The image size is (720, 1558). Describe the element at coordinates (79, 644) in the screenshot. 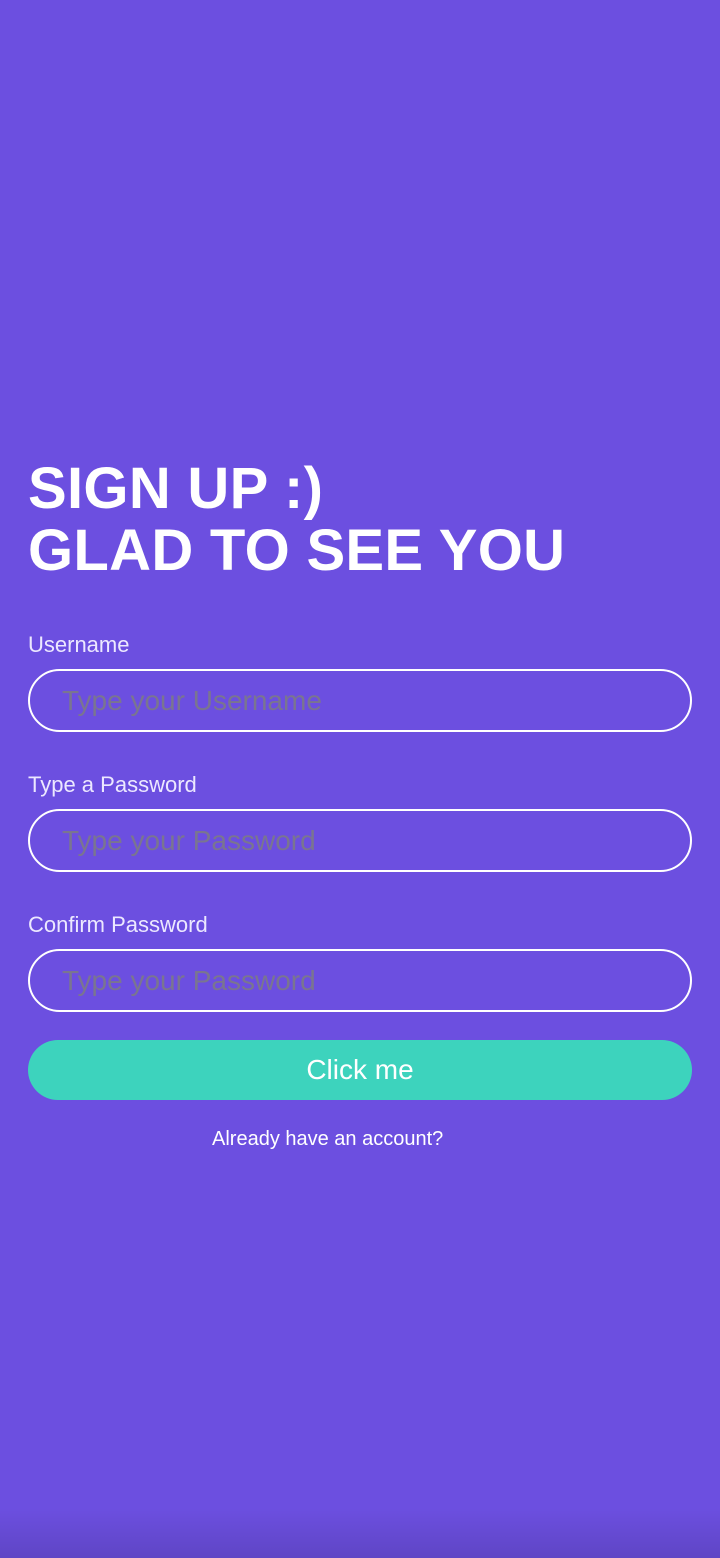

I see `username-label: Username` at that location.